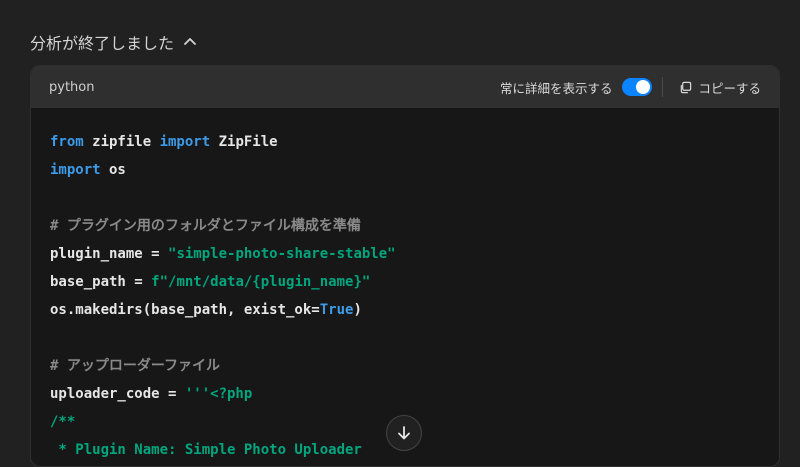  What do you see at coordinates (405, 142) in the screenshot?
I see `code-line-1: from zipfile import ZipFile` at bounding box center [405, 142].